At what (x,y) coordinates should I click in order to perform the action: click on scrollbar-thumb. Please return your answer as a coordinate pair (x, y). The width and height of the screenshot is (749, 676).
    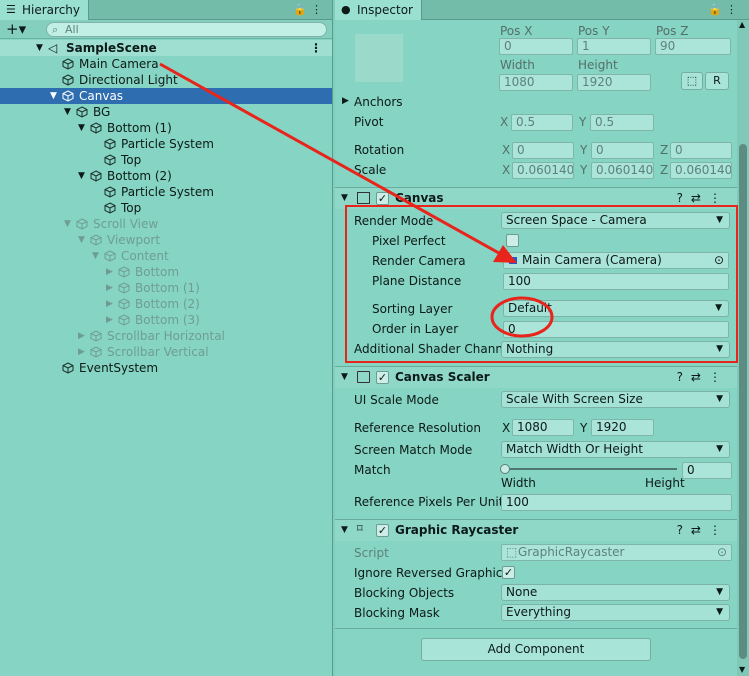
    Looking at the image, I should click on (743, 401).